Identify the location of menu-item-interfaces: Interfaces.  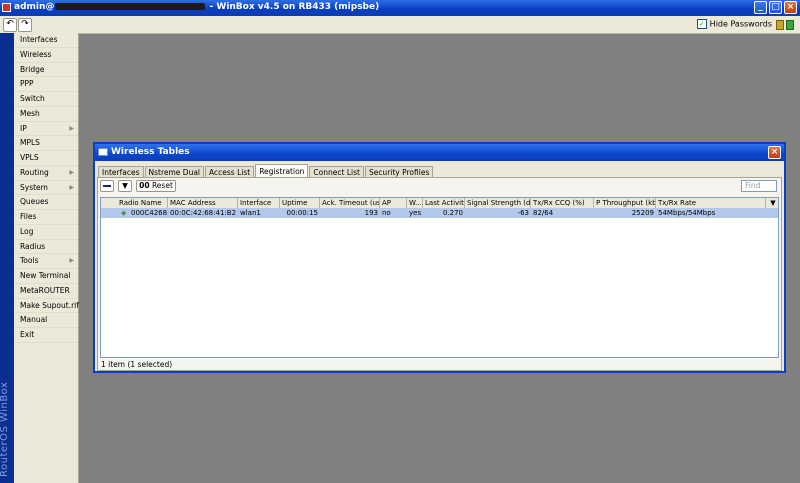
(46, 40).